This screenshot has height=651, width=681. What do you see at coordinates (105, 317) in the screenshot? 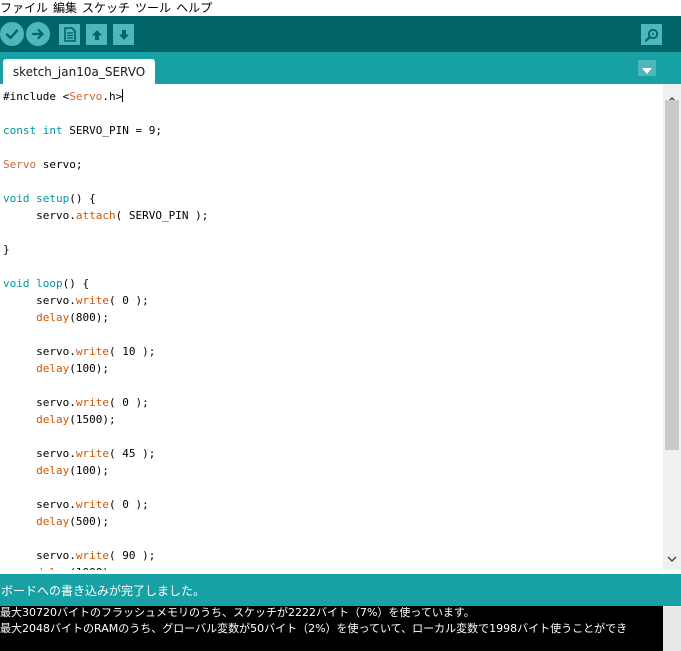
I see `code-line: delay(800);` at bounding box center [105, 317].